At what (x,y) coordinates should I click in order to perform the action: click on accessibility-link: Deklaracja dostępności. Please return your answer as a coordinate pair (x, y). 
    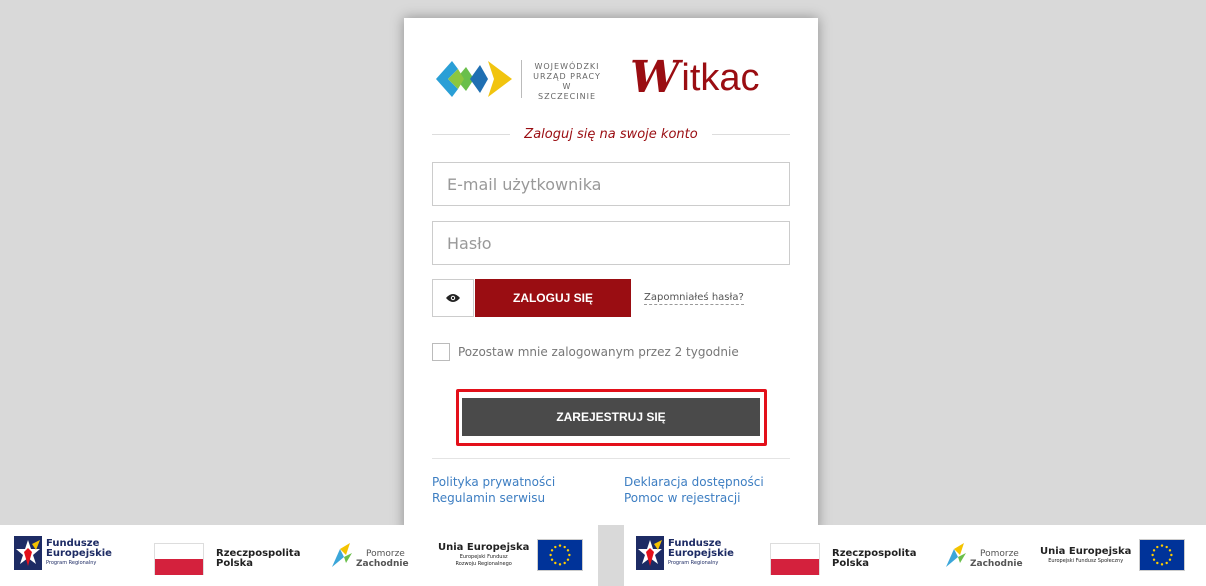
    Looking at the image, I should click on (694, 482).